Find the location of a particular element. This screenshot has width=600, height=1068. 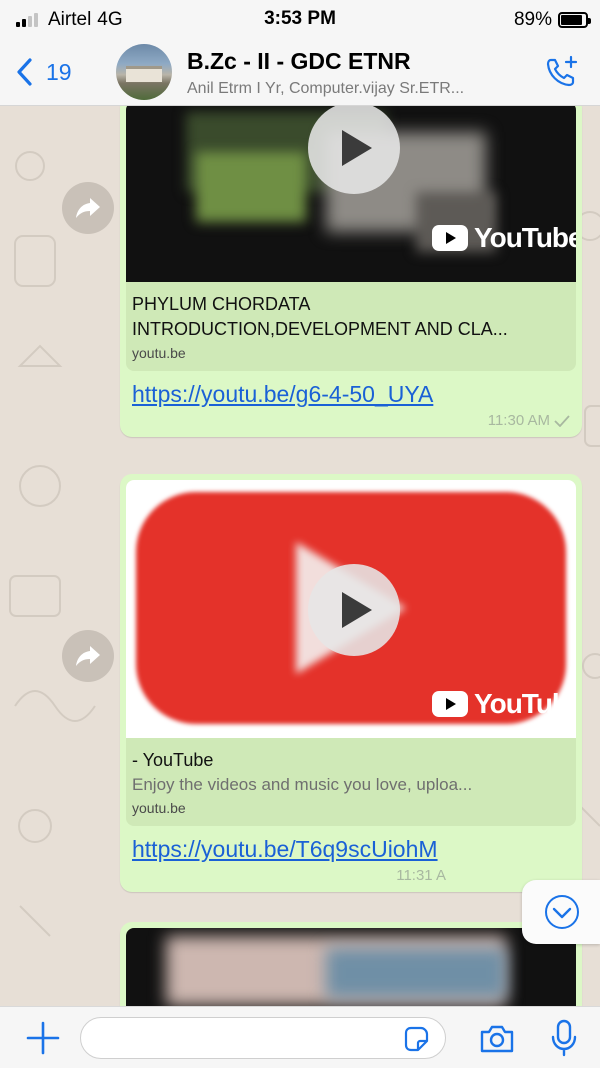

add-call-icon is located at coordinates (562, 71).